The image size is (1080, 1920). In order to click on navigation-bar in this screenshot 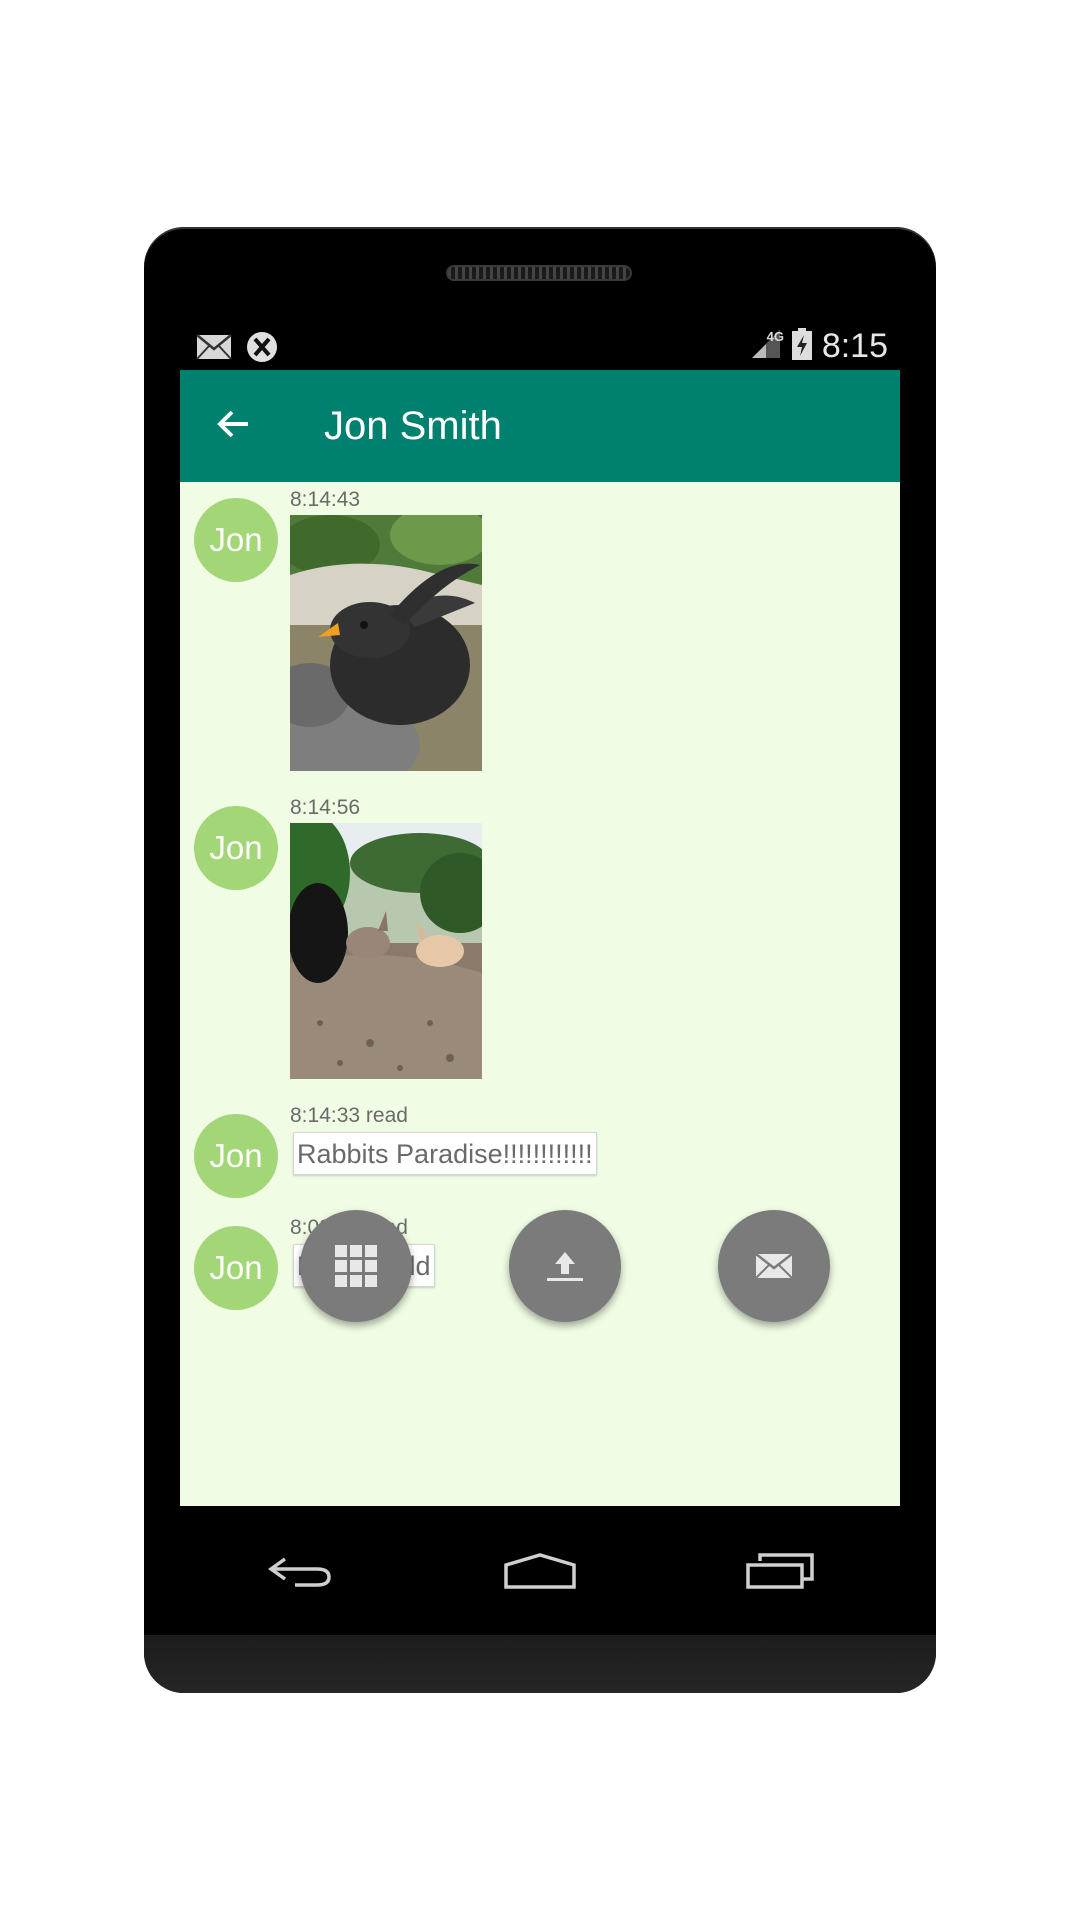, I will do `click(540, 1572)`.